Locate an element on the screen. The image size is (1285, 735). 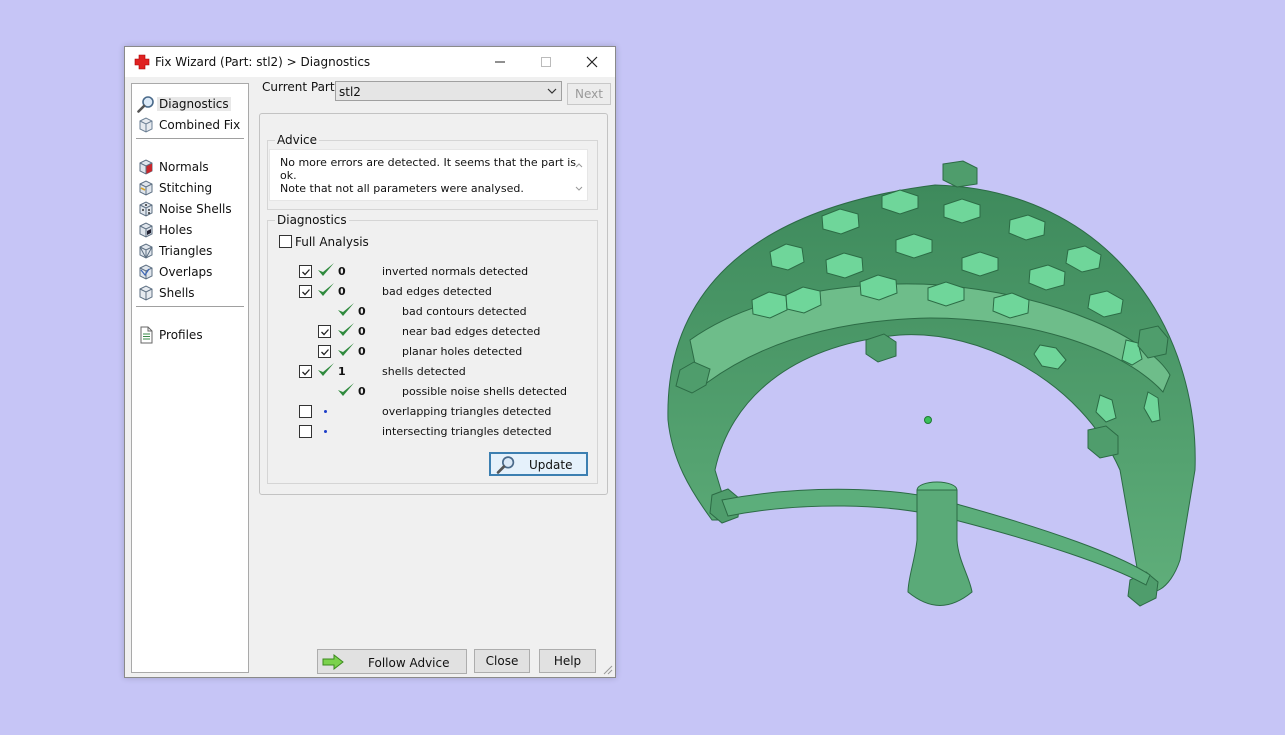
label-bad-edges: bad edges detected is located at coordinates (437, 291).